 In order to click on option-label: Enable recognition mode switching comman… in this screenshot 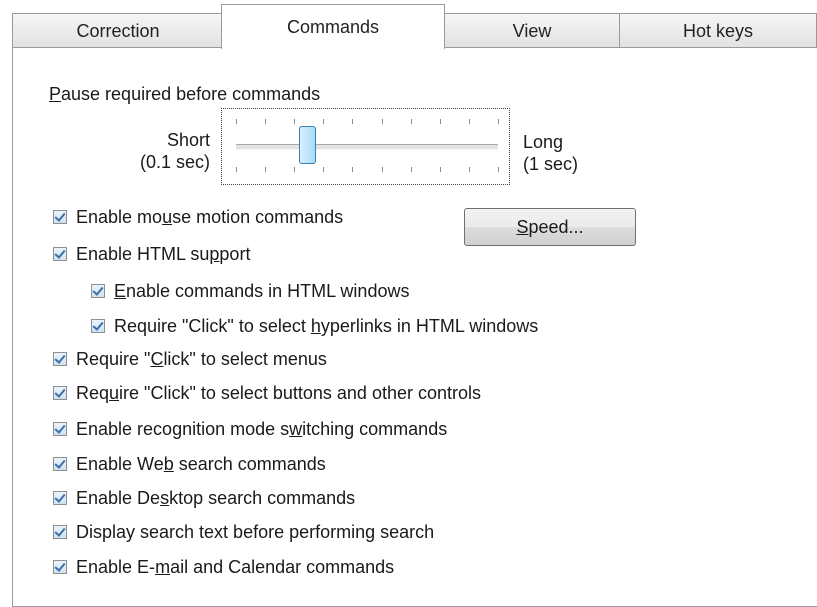, I will do `click(262, 428)`.